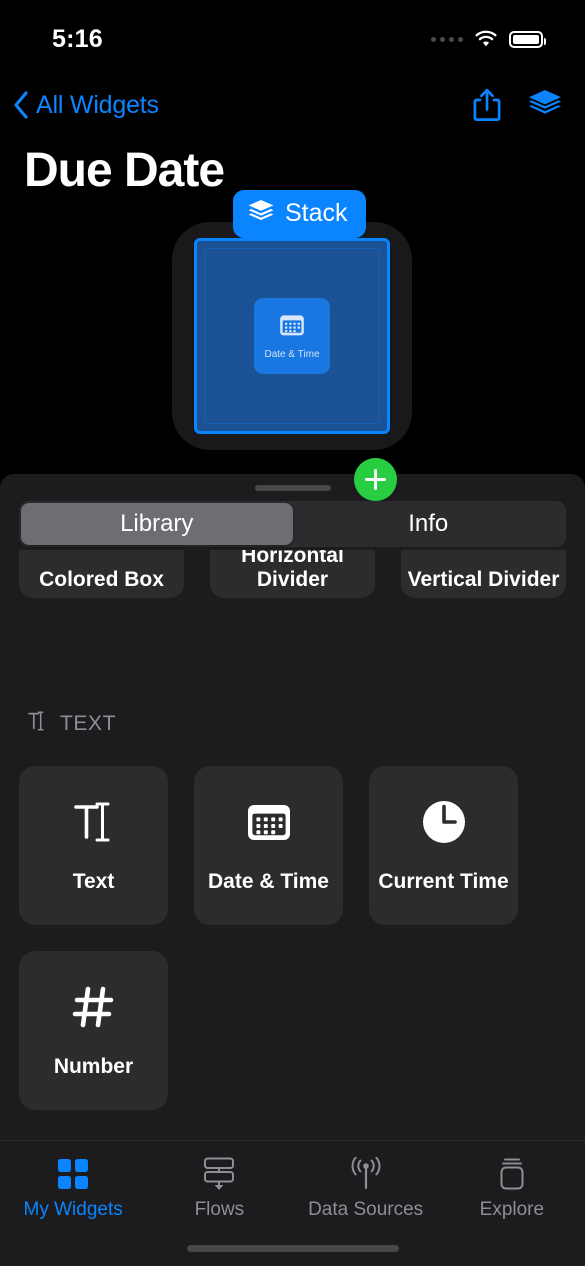  What do you see at coordinates (292, 571) in the screenshot?
I see `library-card-label: Horizontal Divider` at bounding box center [292, 571].